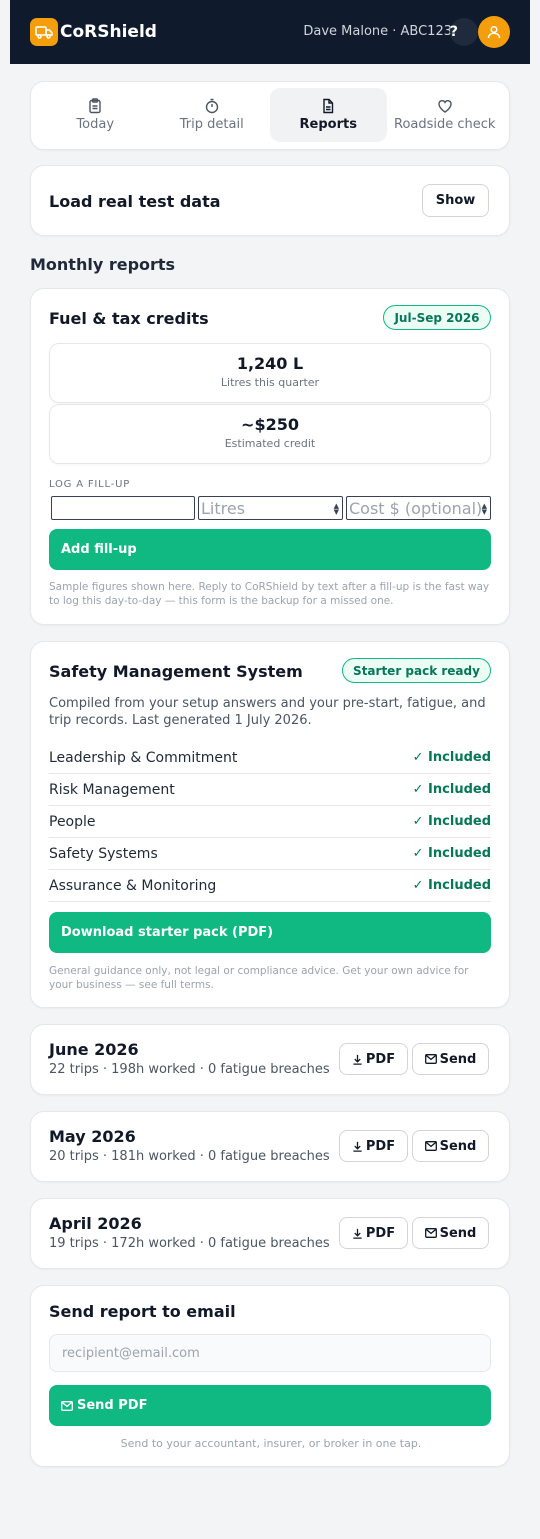 The height and width of the screenshot is (1539, 540). I want to click on stopwatch-icon, so click(211, 106).